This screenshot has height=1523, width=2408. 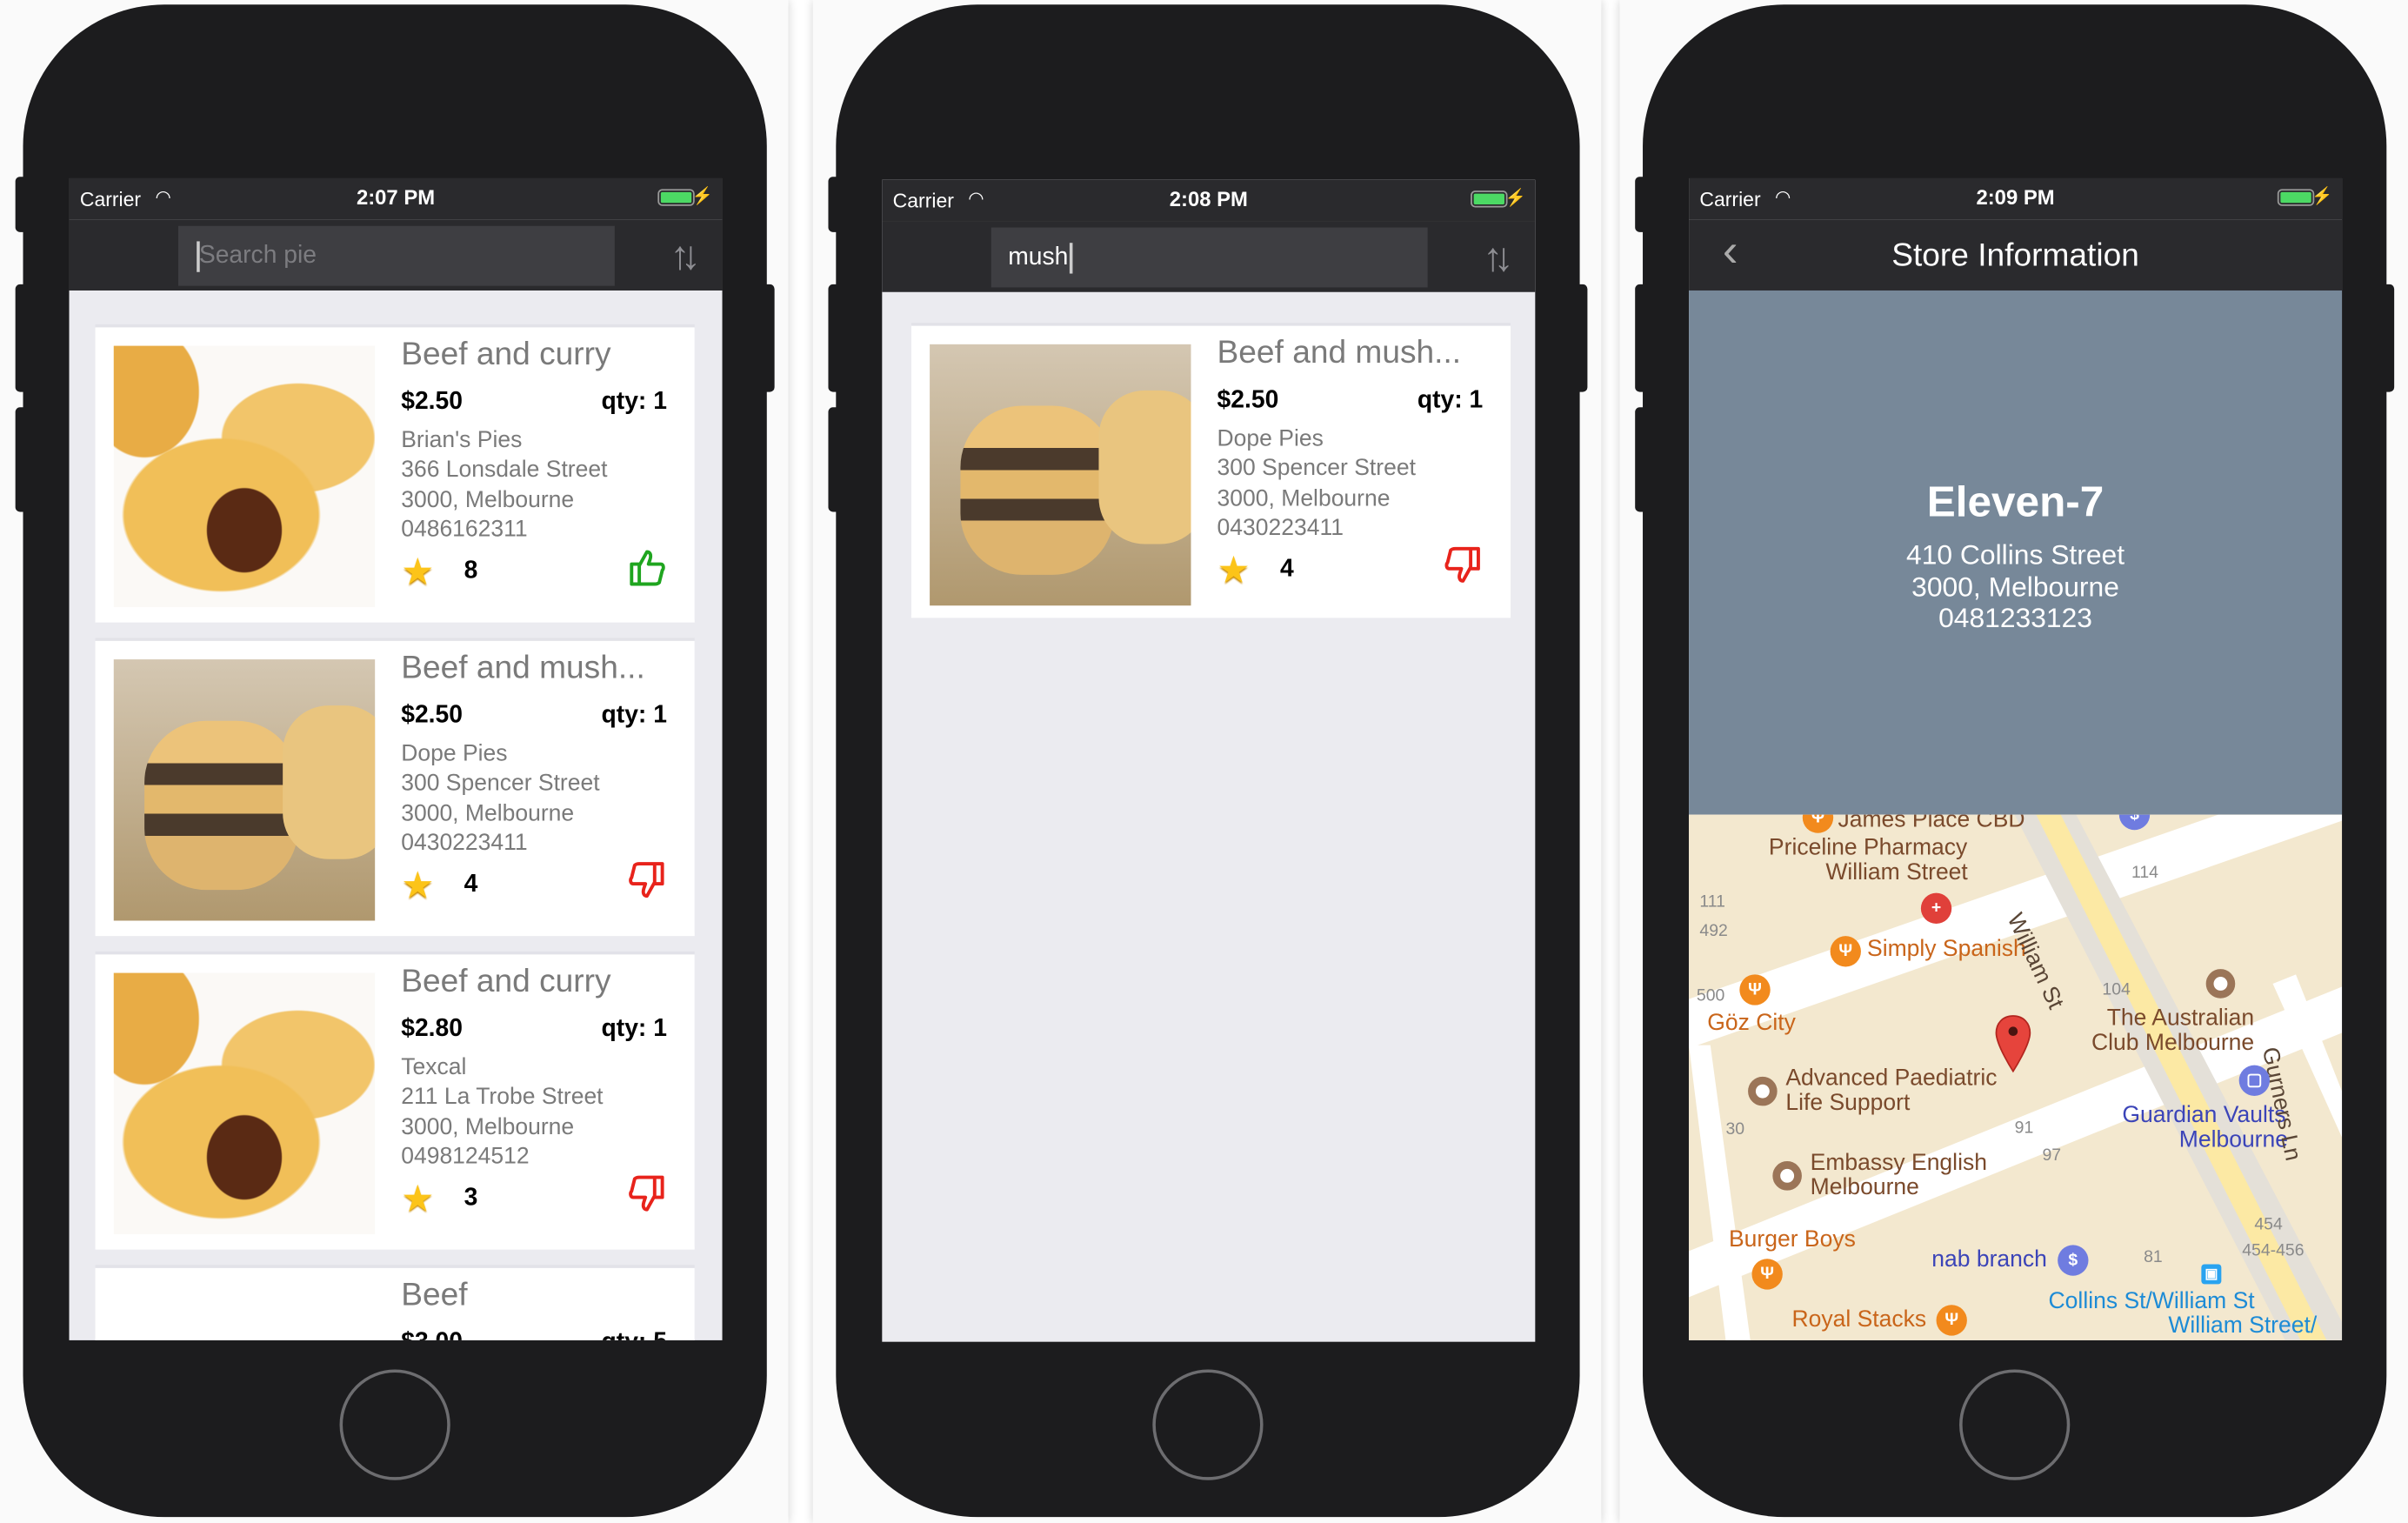 What do you see at coordinates (2180, 1018) in the screenshot?
I see `map-label-australian1: The Australian` at bounding box center [2180, 1018].